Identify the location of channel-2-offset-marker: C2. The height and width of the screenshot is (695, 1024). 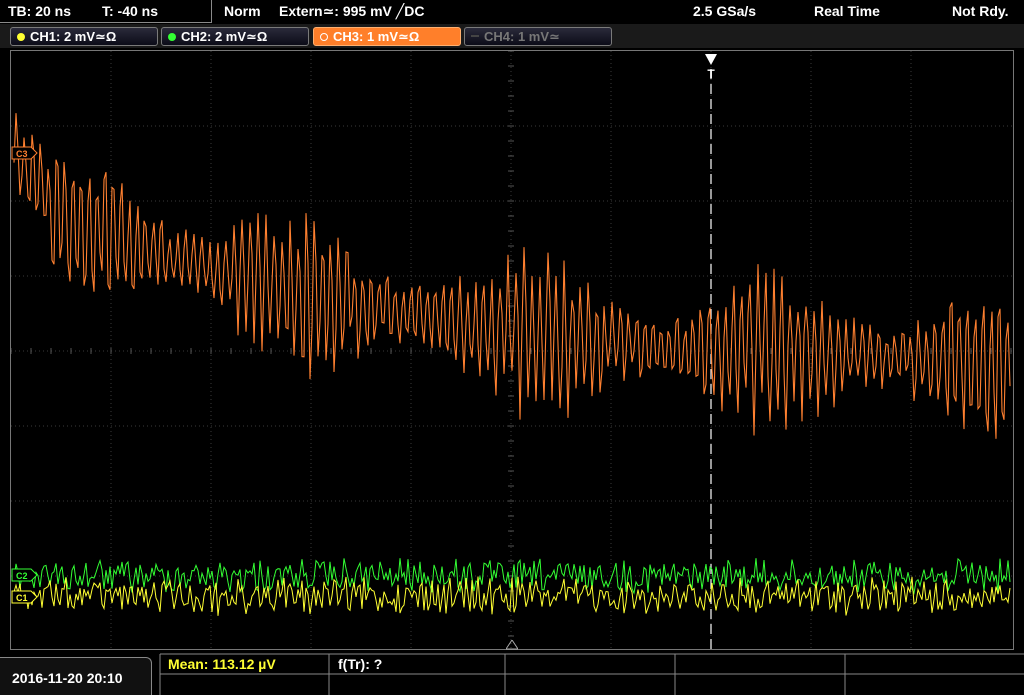
(24, 575).